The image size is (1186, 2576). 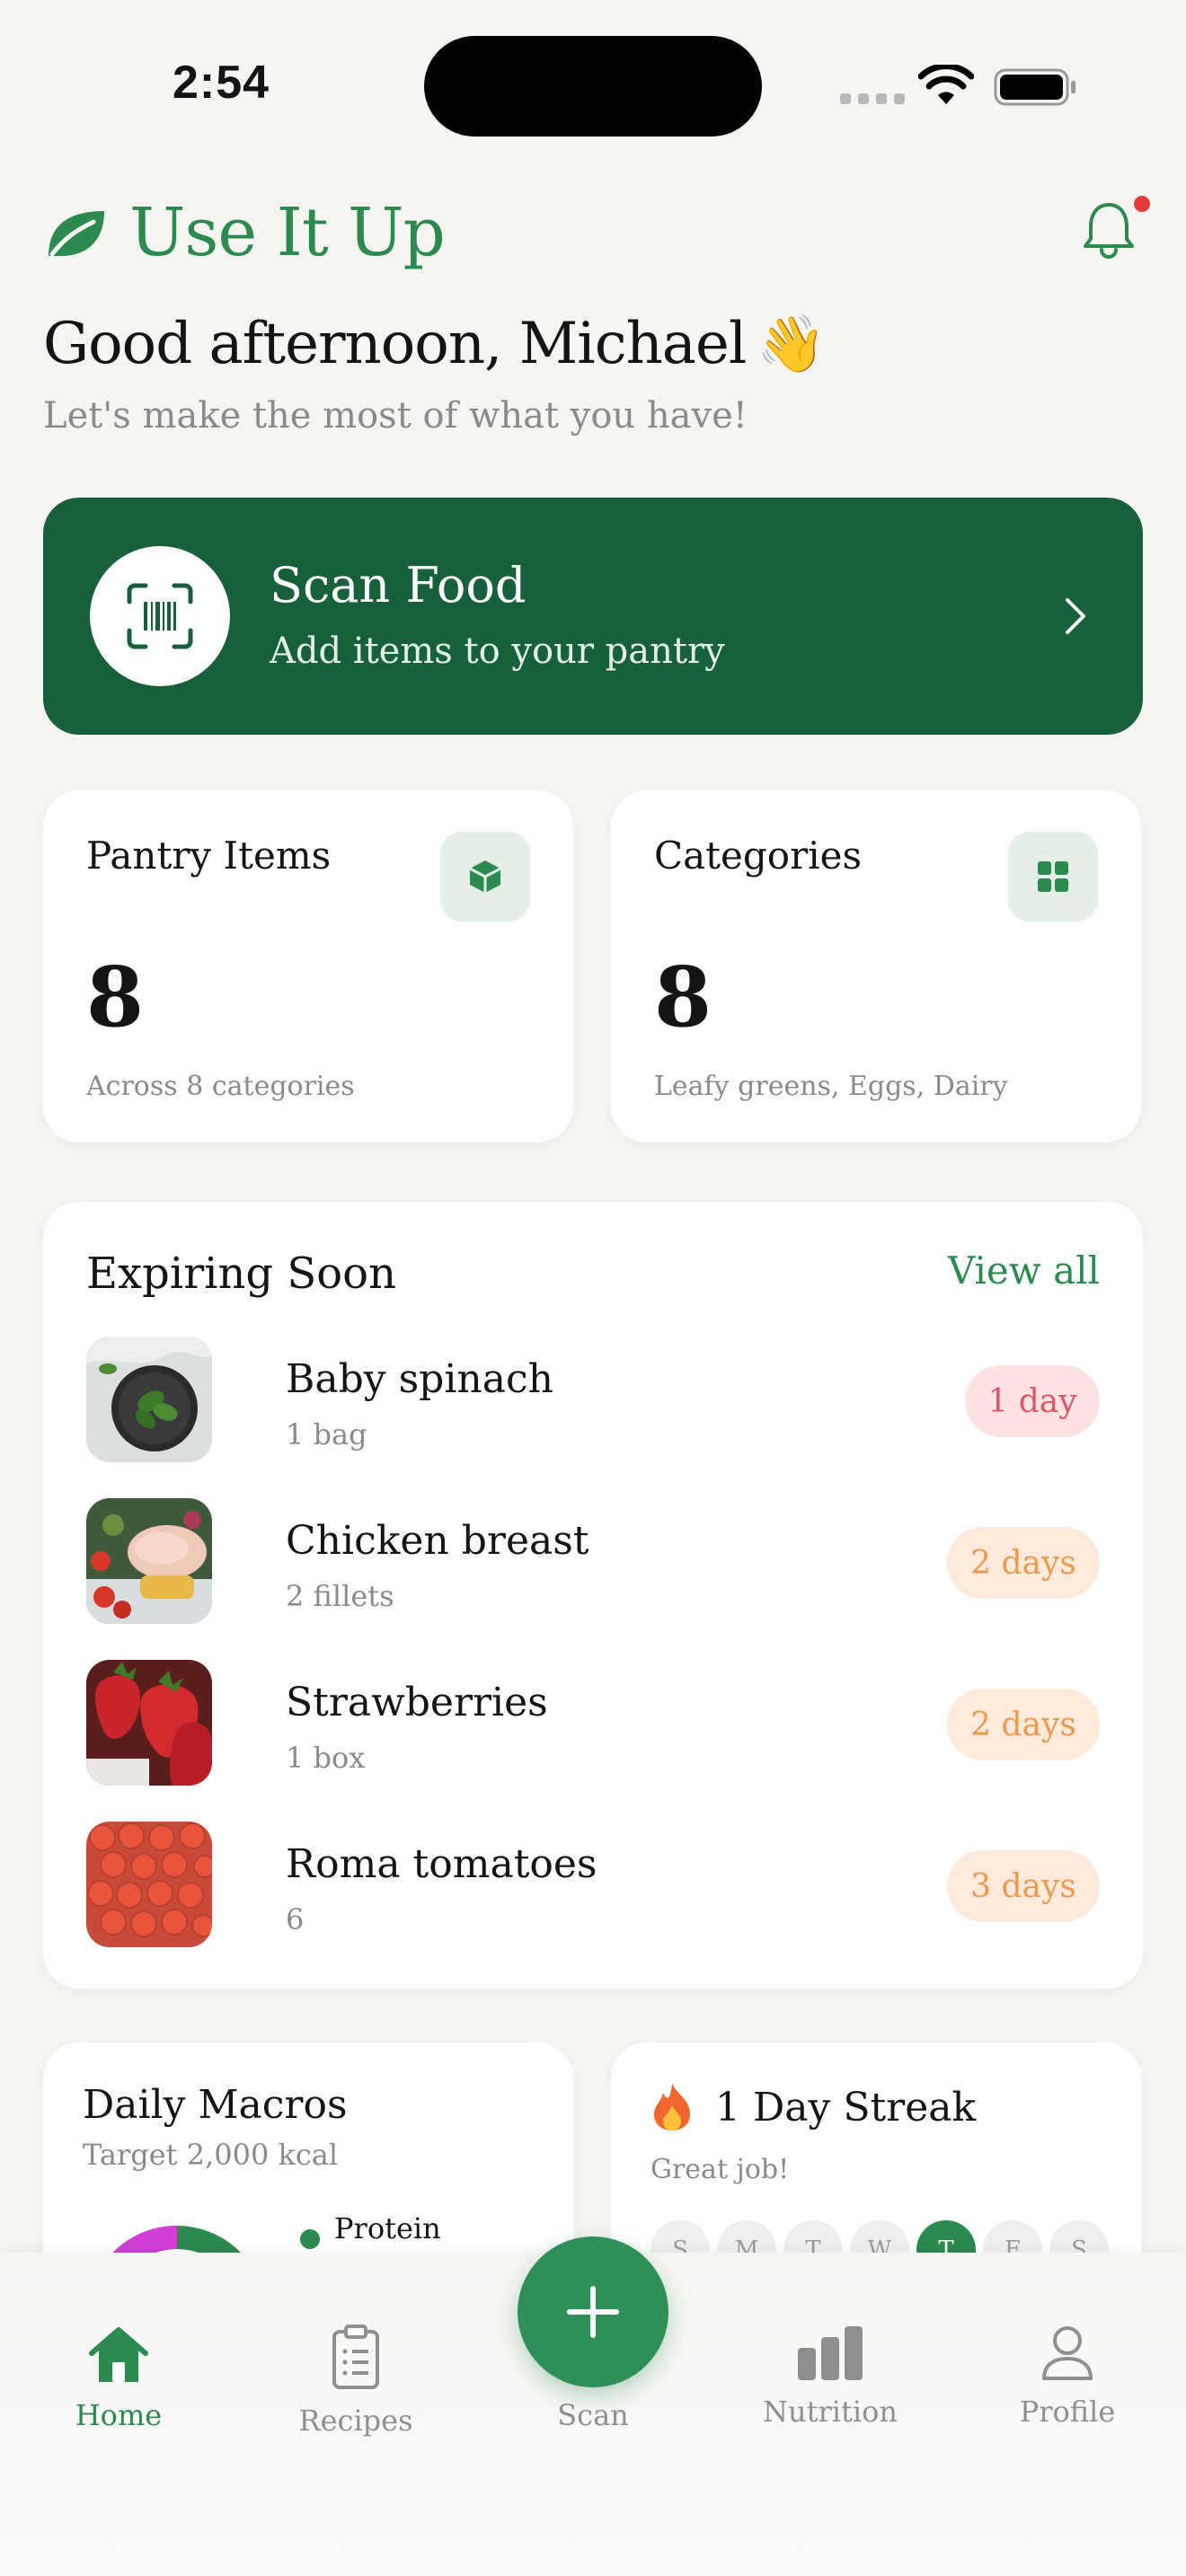 I want to click on fire-icon, so click(x=672, y=2107).